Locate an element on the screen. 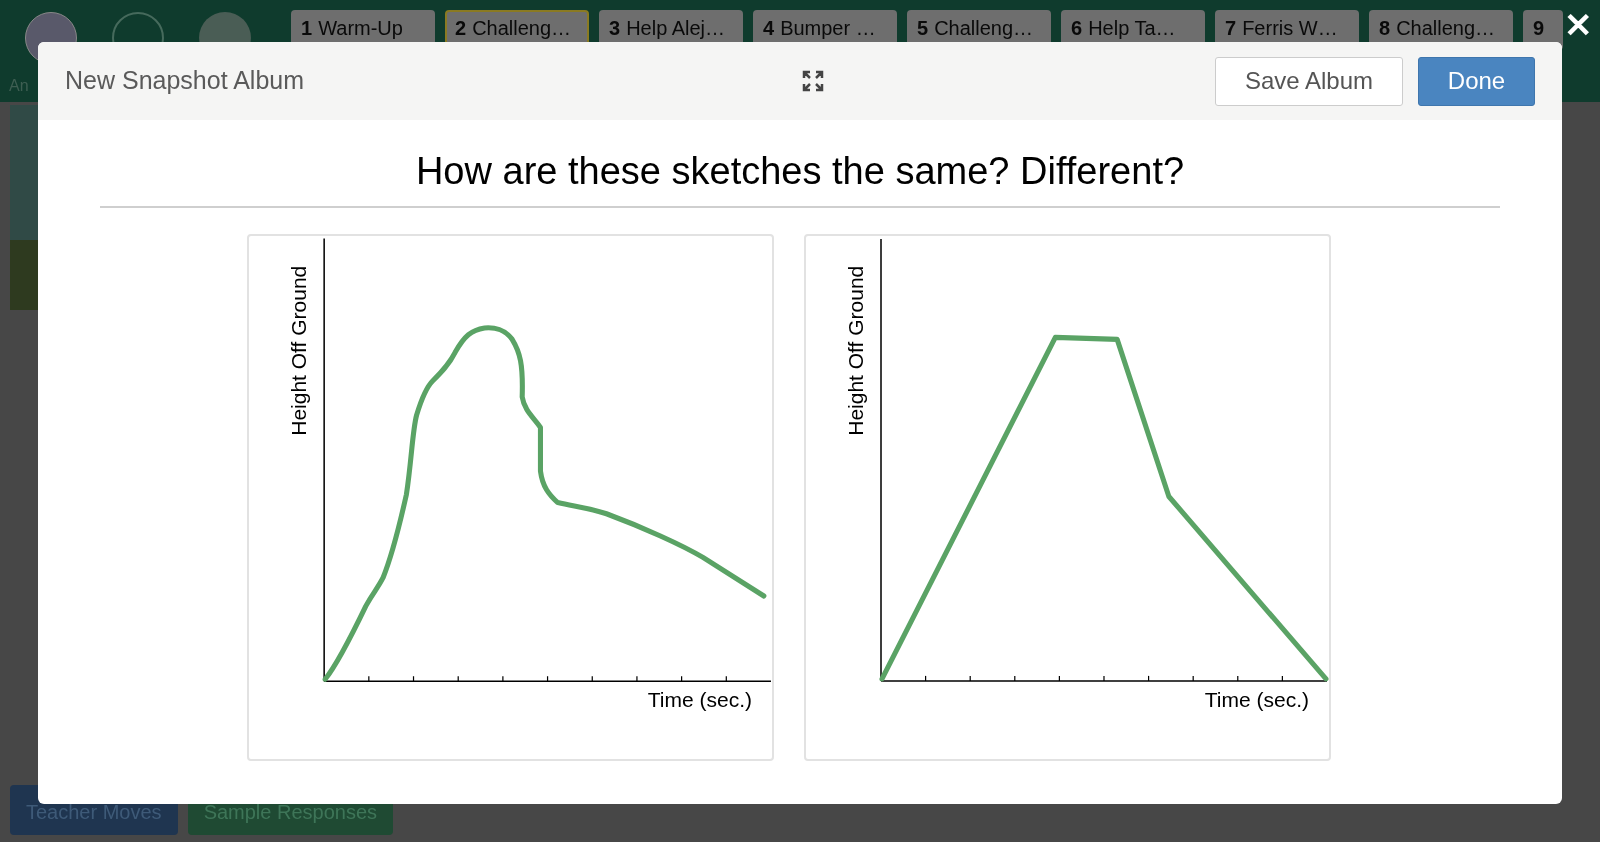  tab-label: Warm-Up is located at coordinates (360, 28).